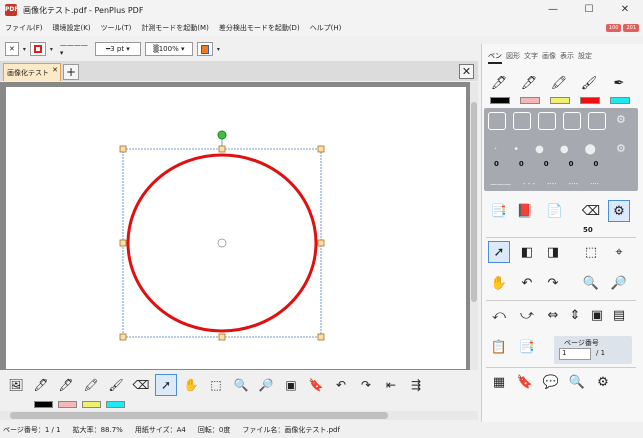 The image size is (643, 438). What do you see at coordinates (619, 252) in the screenshot?
I see `target-icon: ⌖` at bounding box center [619, 252].